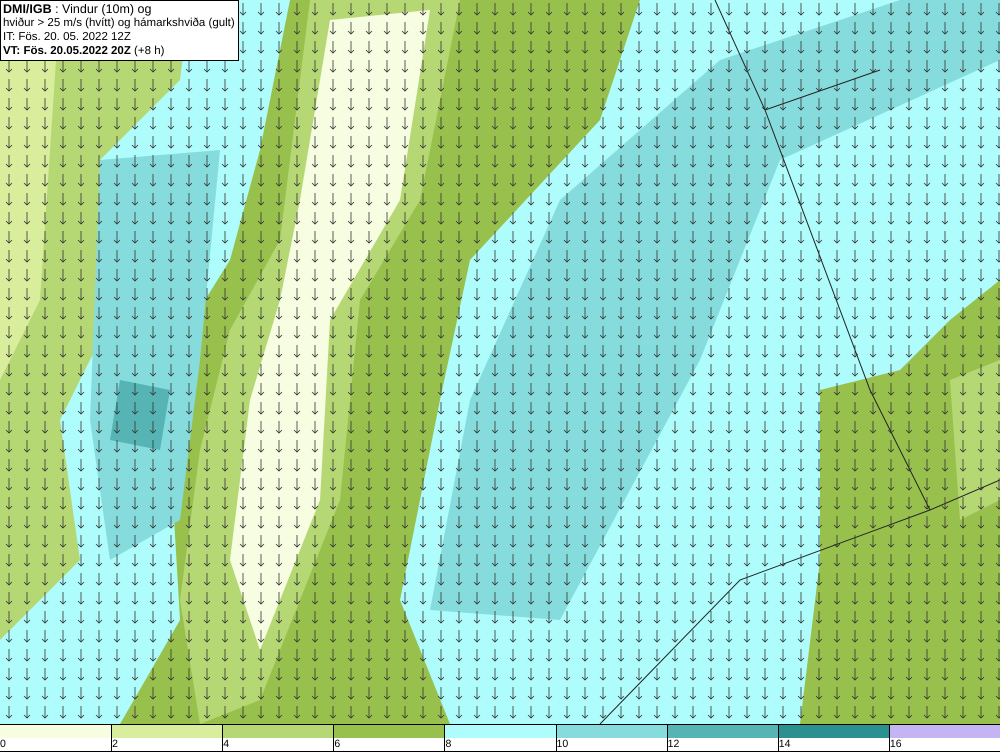  I want to click on legend-label: 0, so click(3, 744).